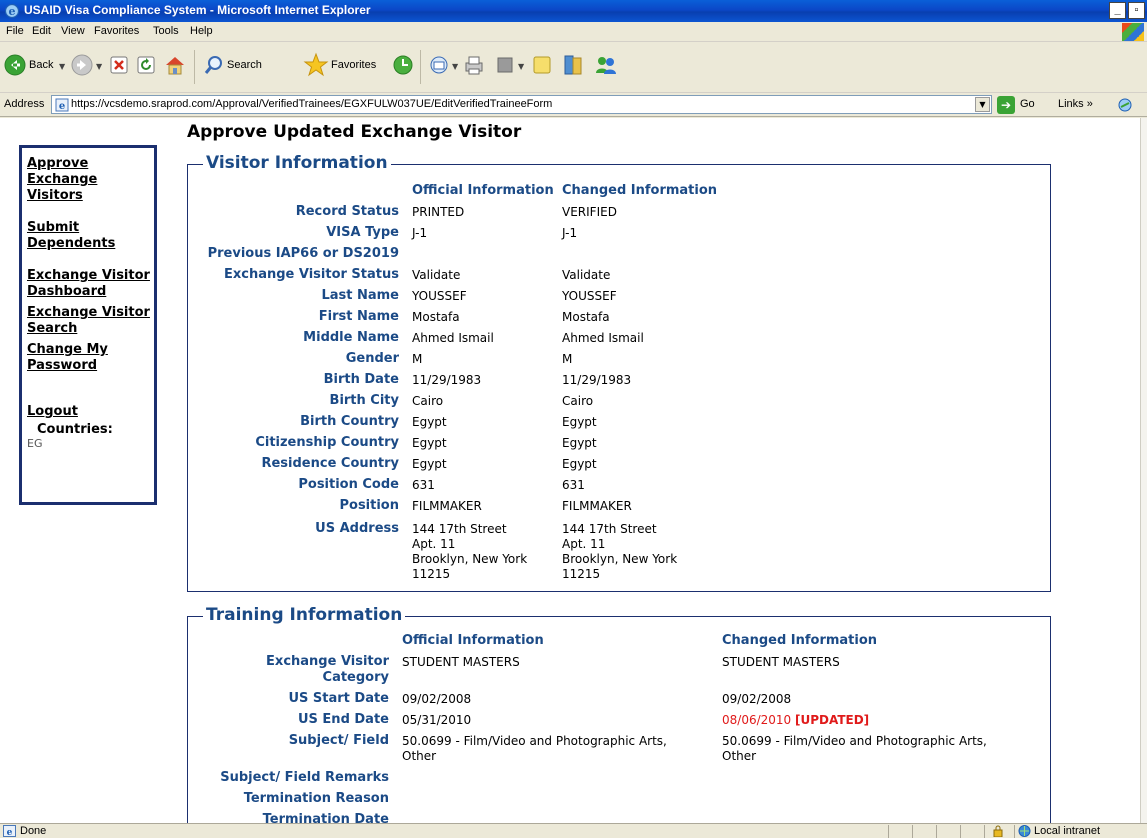  I want to click on history-icon, so click(403, 65).